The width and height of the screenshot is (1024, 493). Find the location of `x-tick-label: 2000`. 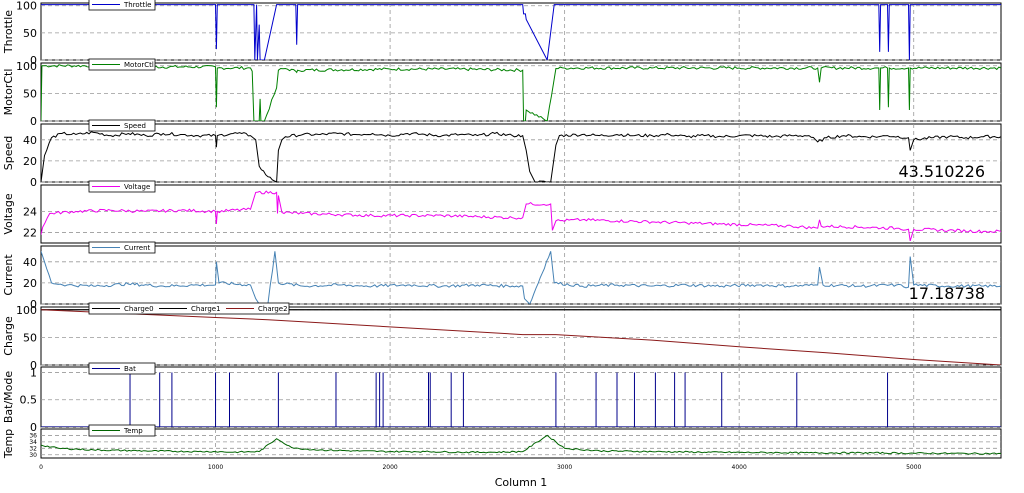

x-tick-label: 2000 is located at coordinates (389, 467).